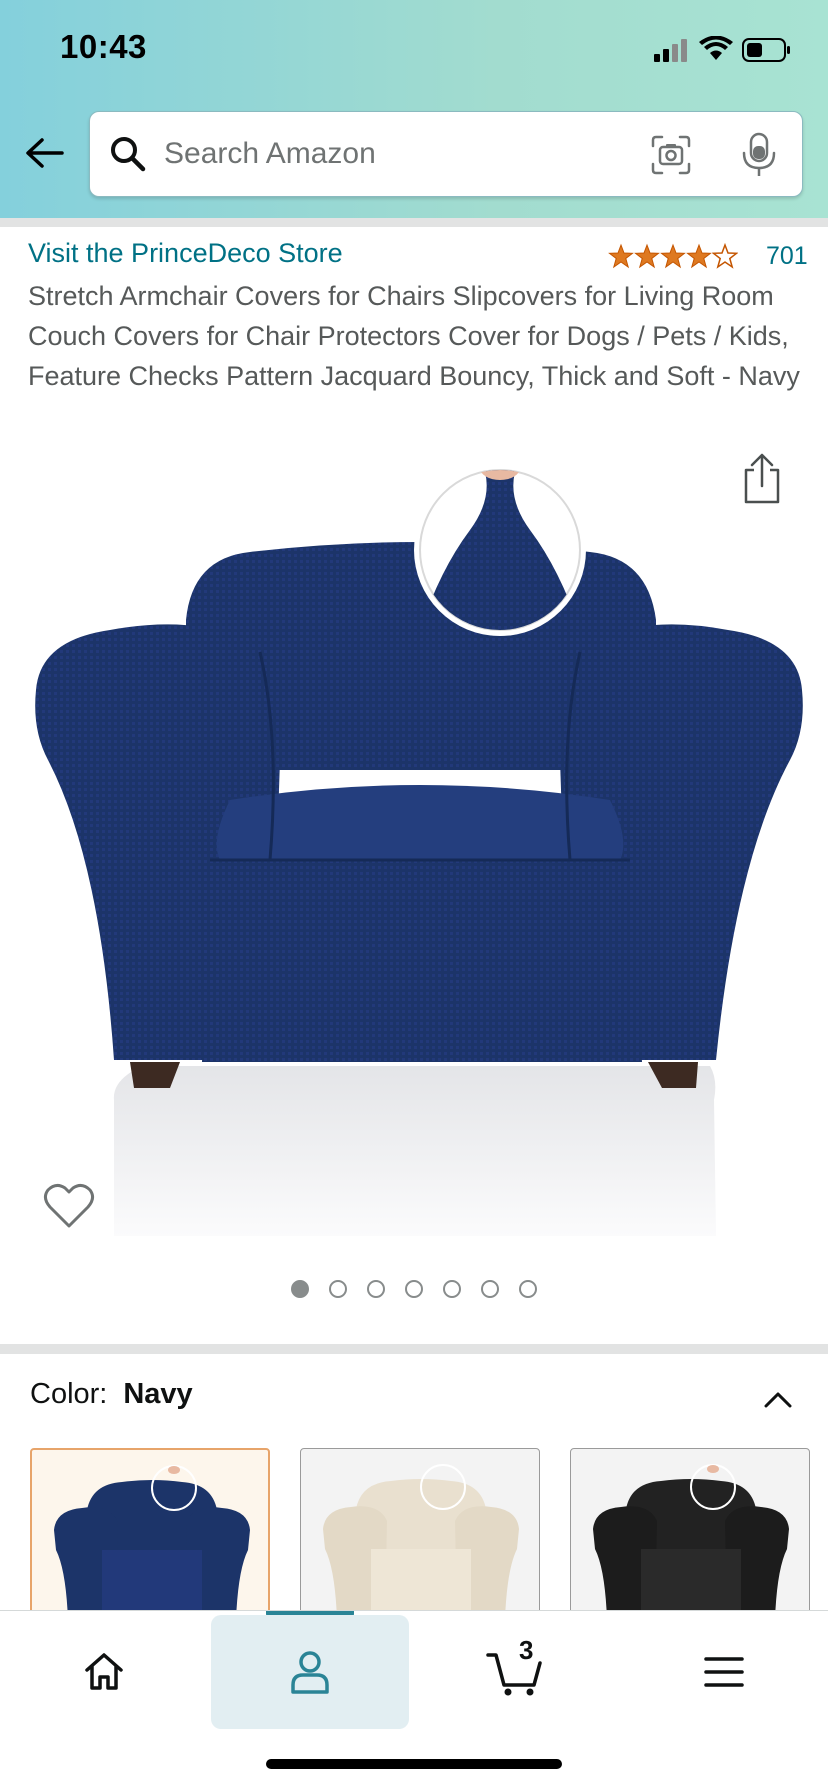 The image size is (828, 1792). What do you see at coordinates (725, 256) in the screenshot?
I see `star-empty-icon` at bounding box center [725, 256].